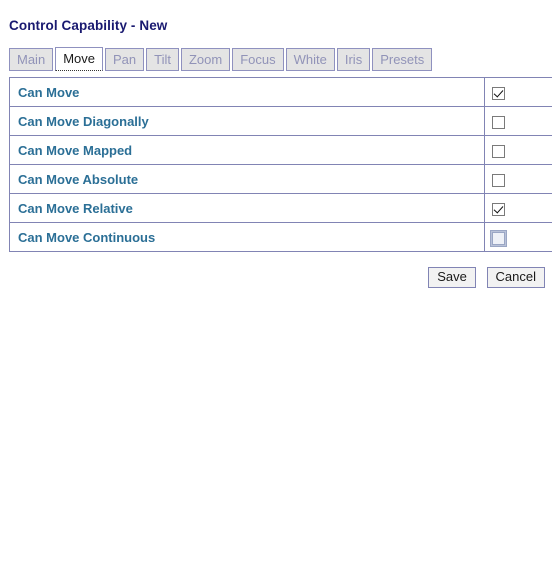  Describe the element at coordinates (498, 180) in the screenshot. I see `checkbox-can-move-absolute` at that location.